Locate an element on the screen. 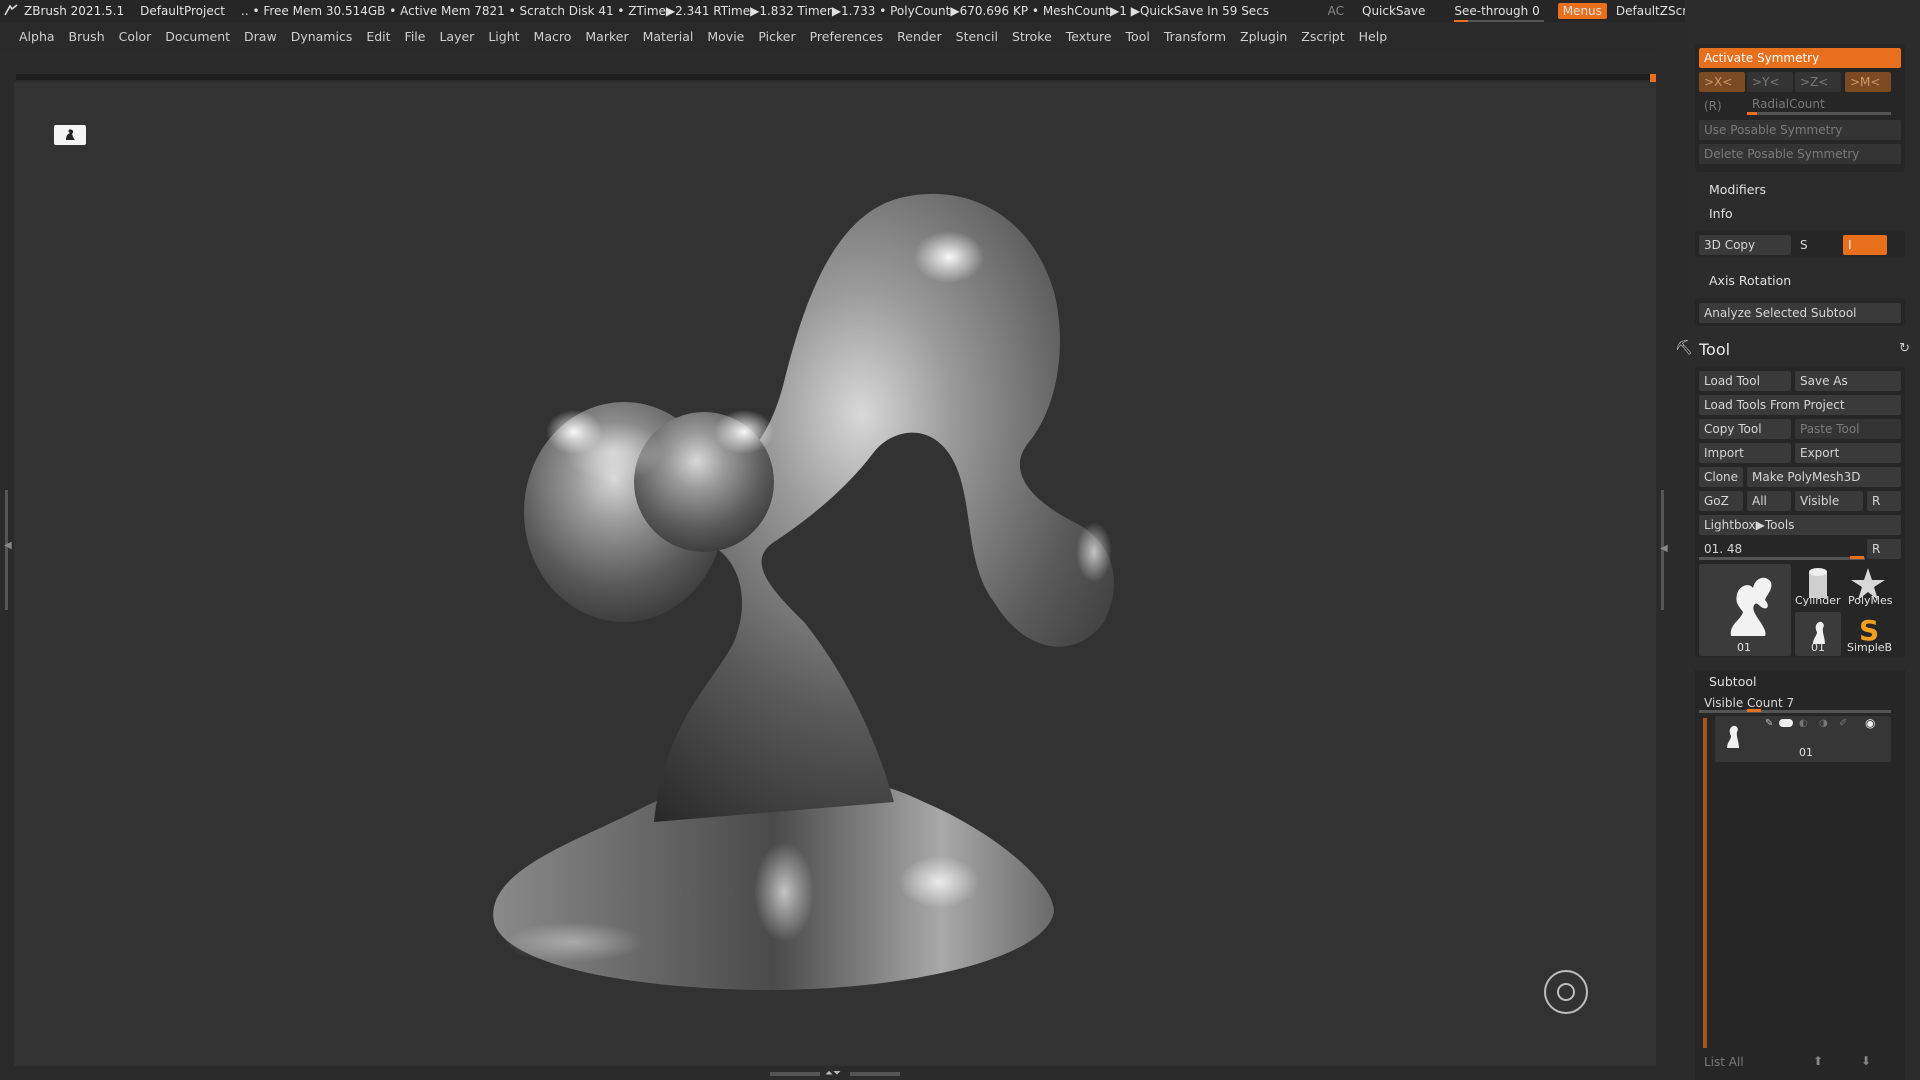 The image size is (1920, 1080). subtool-thumb-icon is located at coordinates (1733, 736).